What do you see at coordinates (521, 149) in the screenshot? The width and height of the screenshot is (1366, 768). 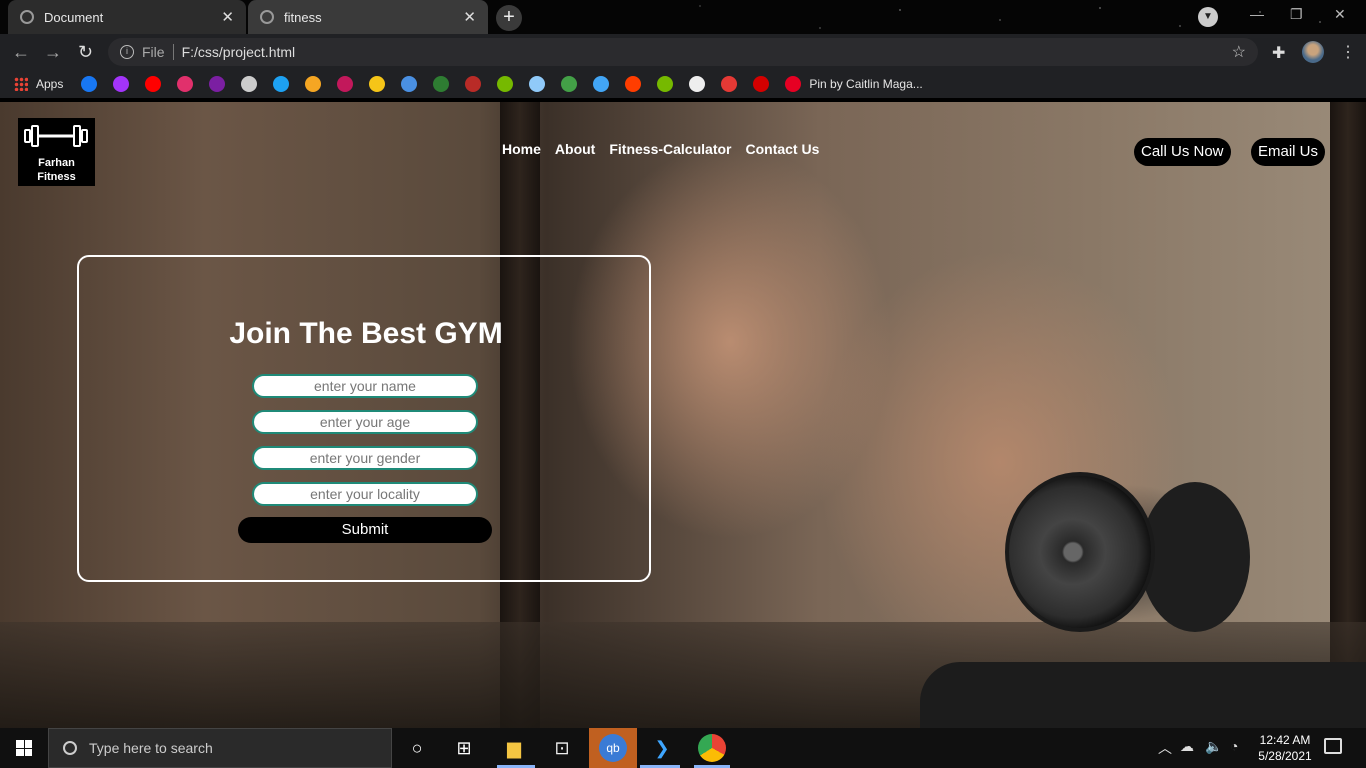 I see `nav-home: Home` at bounding box center [521, 149].